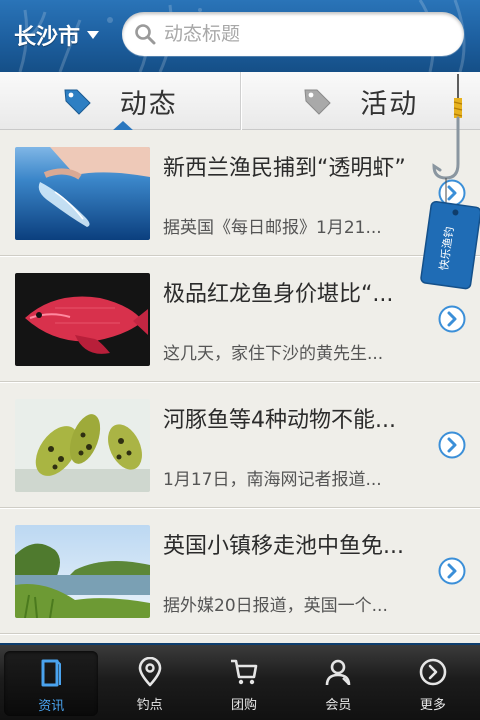 This screenshot has width=480, height=720. What do you see at coordinates (284, 168) in the screenshot?
I see `article-title: 新西兰渔民捕到“透明虾”` at bounding box center [284, 168].